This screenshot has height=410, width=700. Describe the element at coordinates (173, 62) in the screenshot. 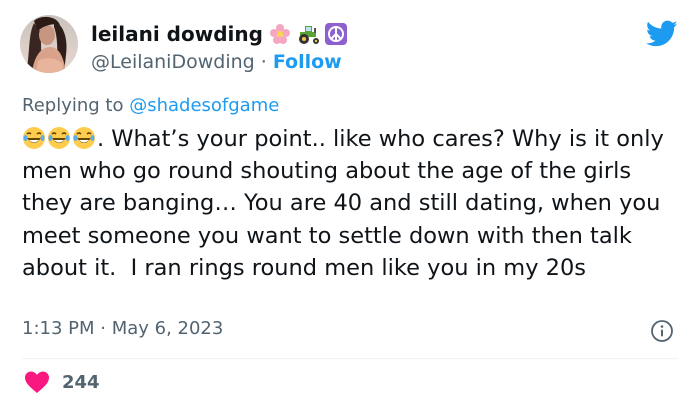

I see `author-handle: @LeilaniDowding` at that location.